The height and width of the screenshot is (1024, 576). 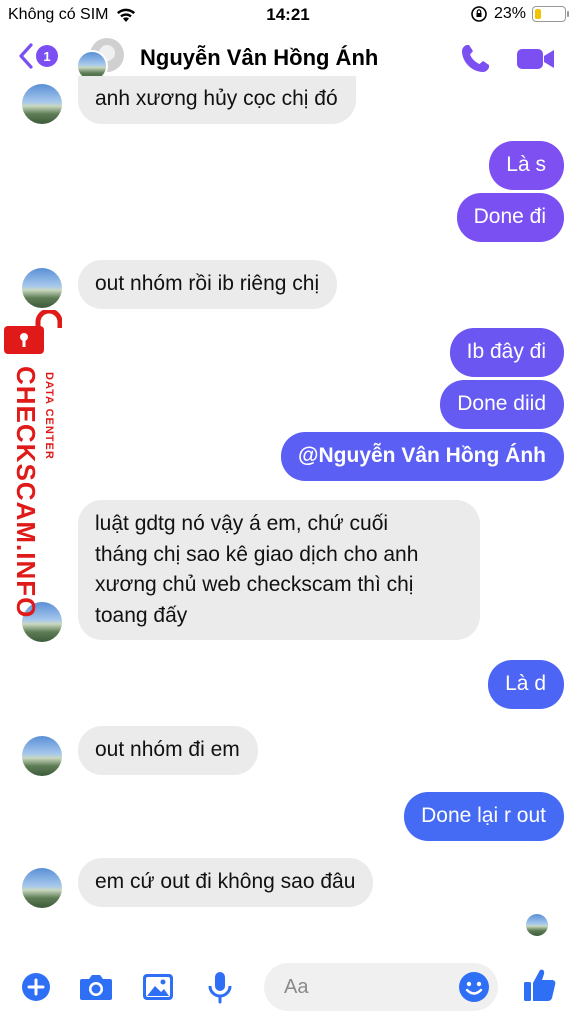 I want to click on message-text: Ib đây đi, so click(x=506, y=351).